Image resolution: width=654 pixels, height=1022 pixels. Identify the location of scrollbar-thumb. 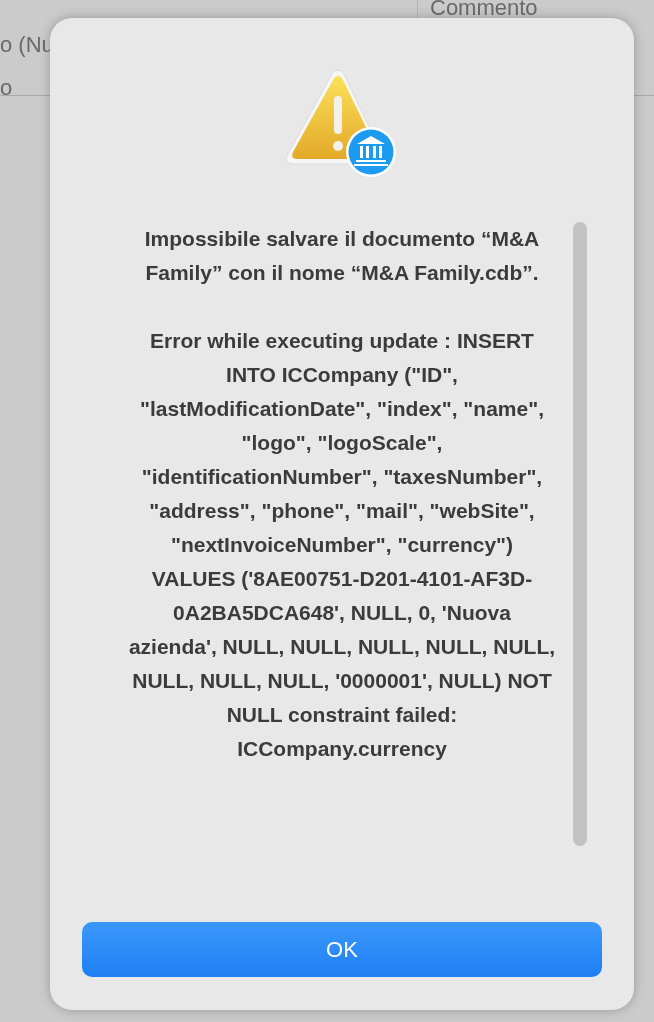
(580, 534).